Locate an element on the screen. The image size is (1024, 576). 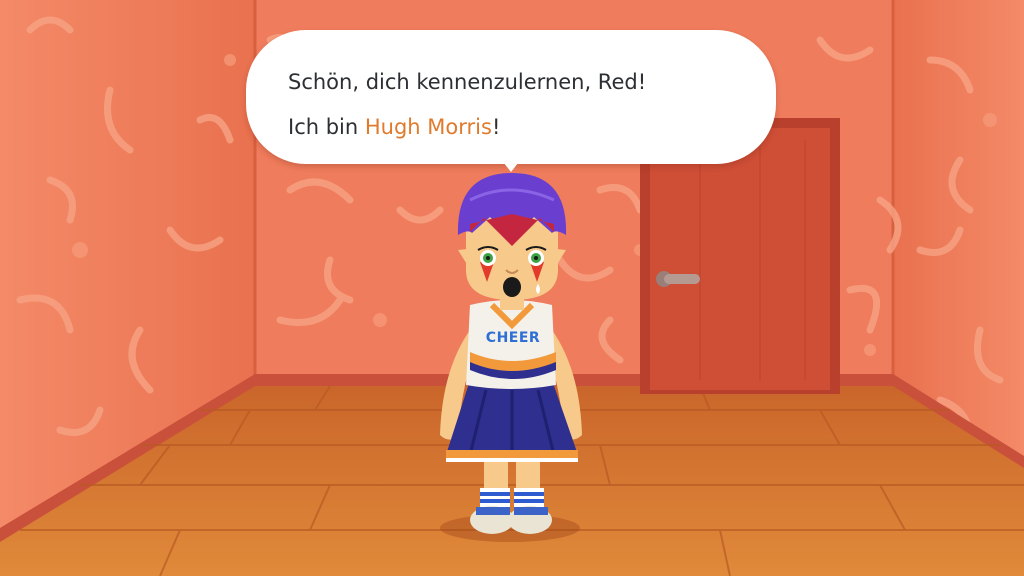
speaker-name: Hugh Morris is located at coordinates (428, 127).